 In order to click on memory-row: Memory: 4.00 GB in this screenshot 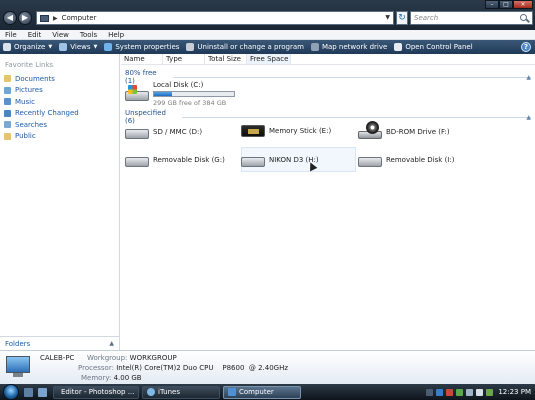, I will do `click(111, 378)`.